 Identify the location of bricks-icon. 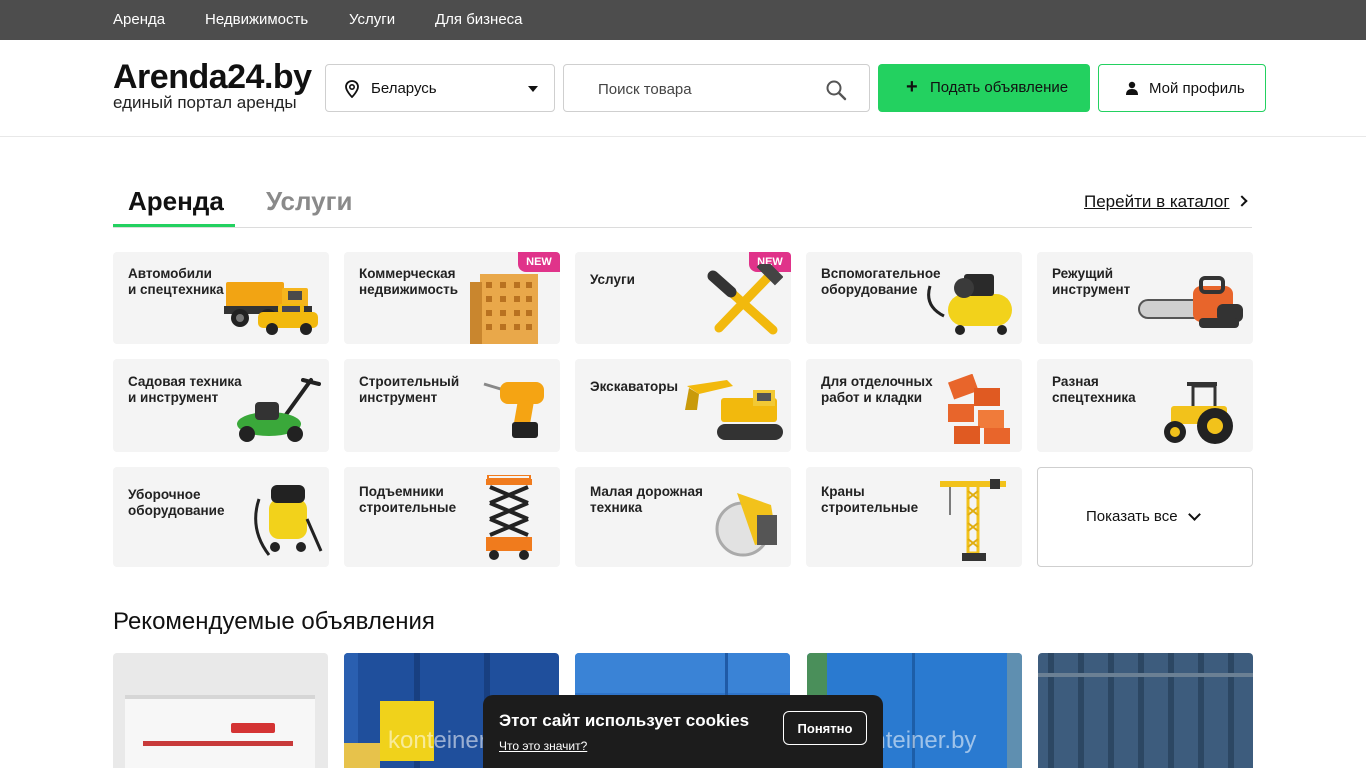
(978, 409).